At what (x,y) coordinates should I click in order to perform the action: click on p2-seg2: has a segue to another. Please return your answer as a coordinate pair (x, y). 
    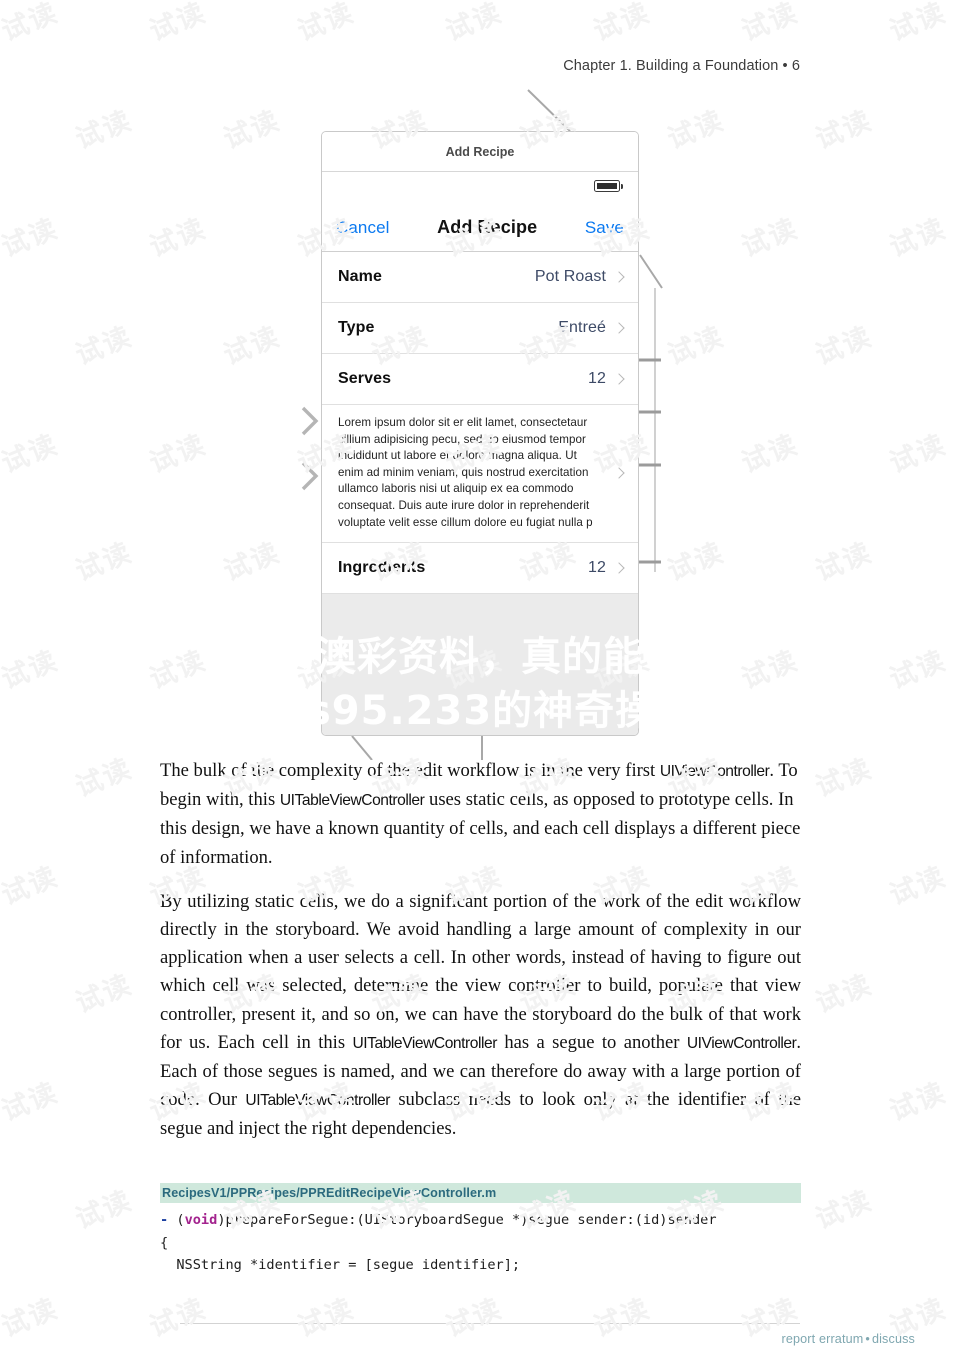
    Looking at the image, I should click on (591, 1042).